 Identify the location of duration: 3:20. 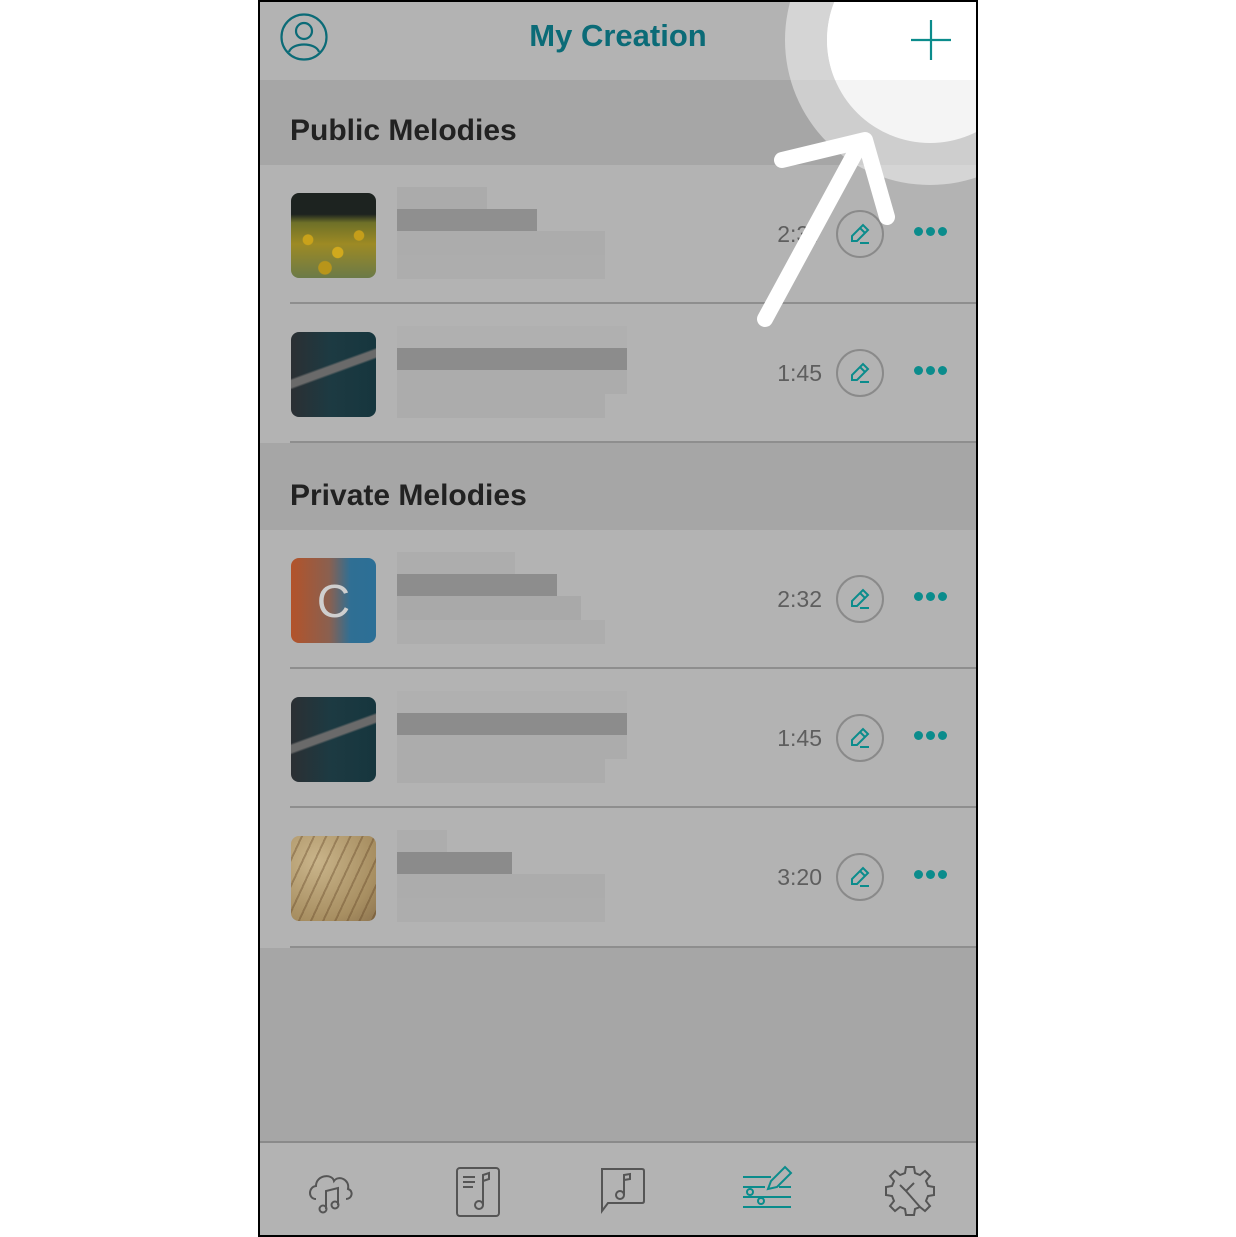
(799, 877).